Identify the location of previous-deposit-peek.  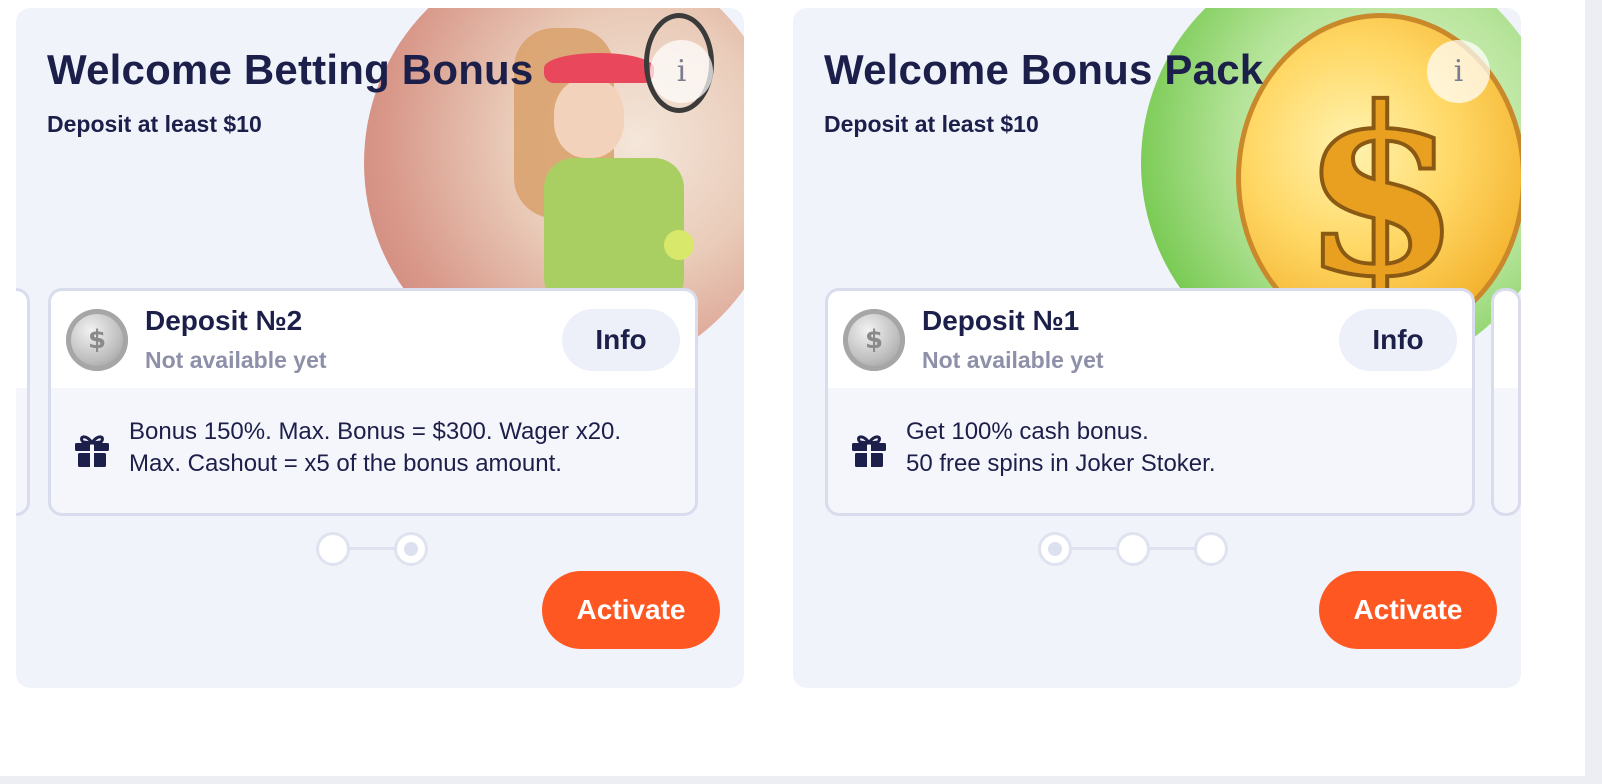
(23, 402).